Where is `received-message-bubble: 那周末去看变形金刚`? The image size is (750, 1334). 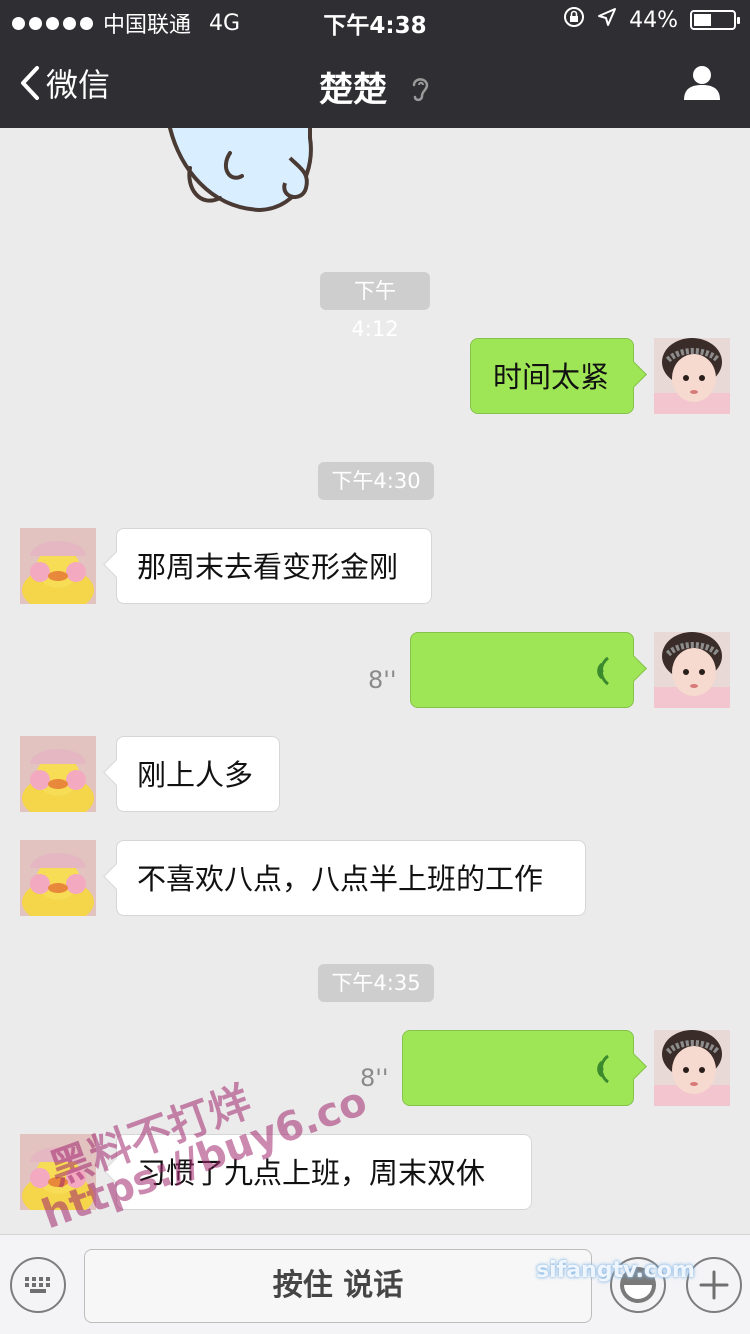
received-message-bubble: 那周末去看变形金刚 is located at coordinates (274, 566).